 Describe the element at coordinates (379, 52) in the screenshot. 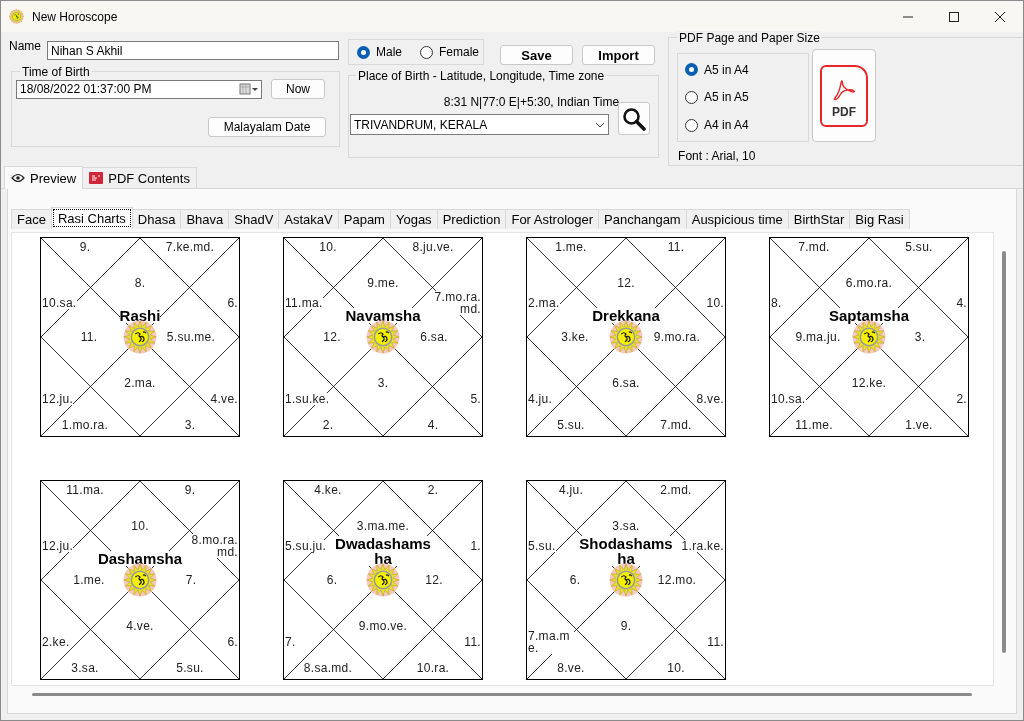

I see `gender-option: Male` at that location.